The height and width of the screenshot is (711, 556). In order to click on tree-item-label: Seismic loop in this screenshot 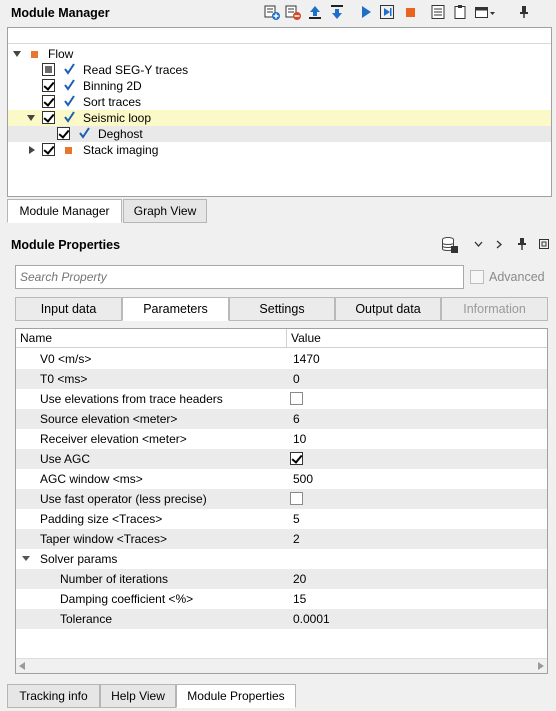, I will do `click(117, 118)`.